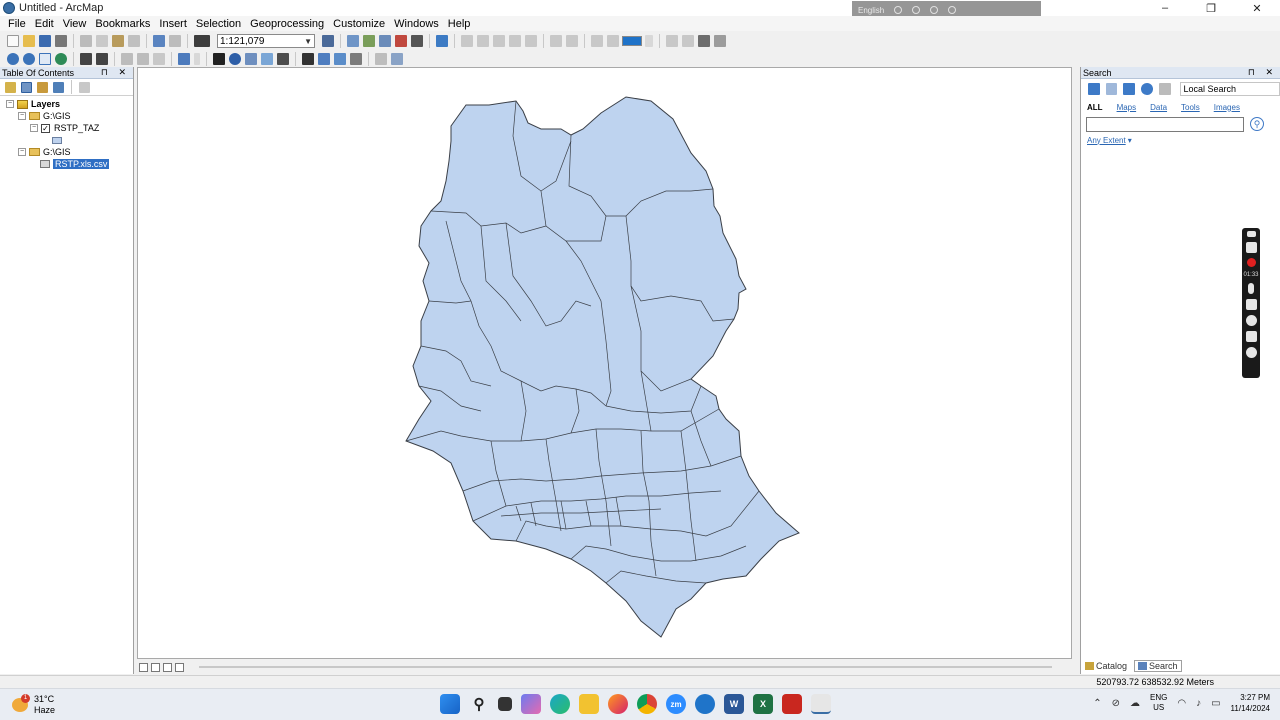 Image resolution: width=1280 pixels, height=720 pixels. What do you see at coordinates (505, 704) in the screenshot?
I see `task-view-icon` at bounding box center [505, 704].